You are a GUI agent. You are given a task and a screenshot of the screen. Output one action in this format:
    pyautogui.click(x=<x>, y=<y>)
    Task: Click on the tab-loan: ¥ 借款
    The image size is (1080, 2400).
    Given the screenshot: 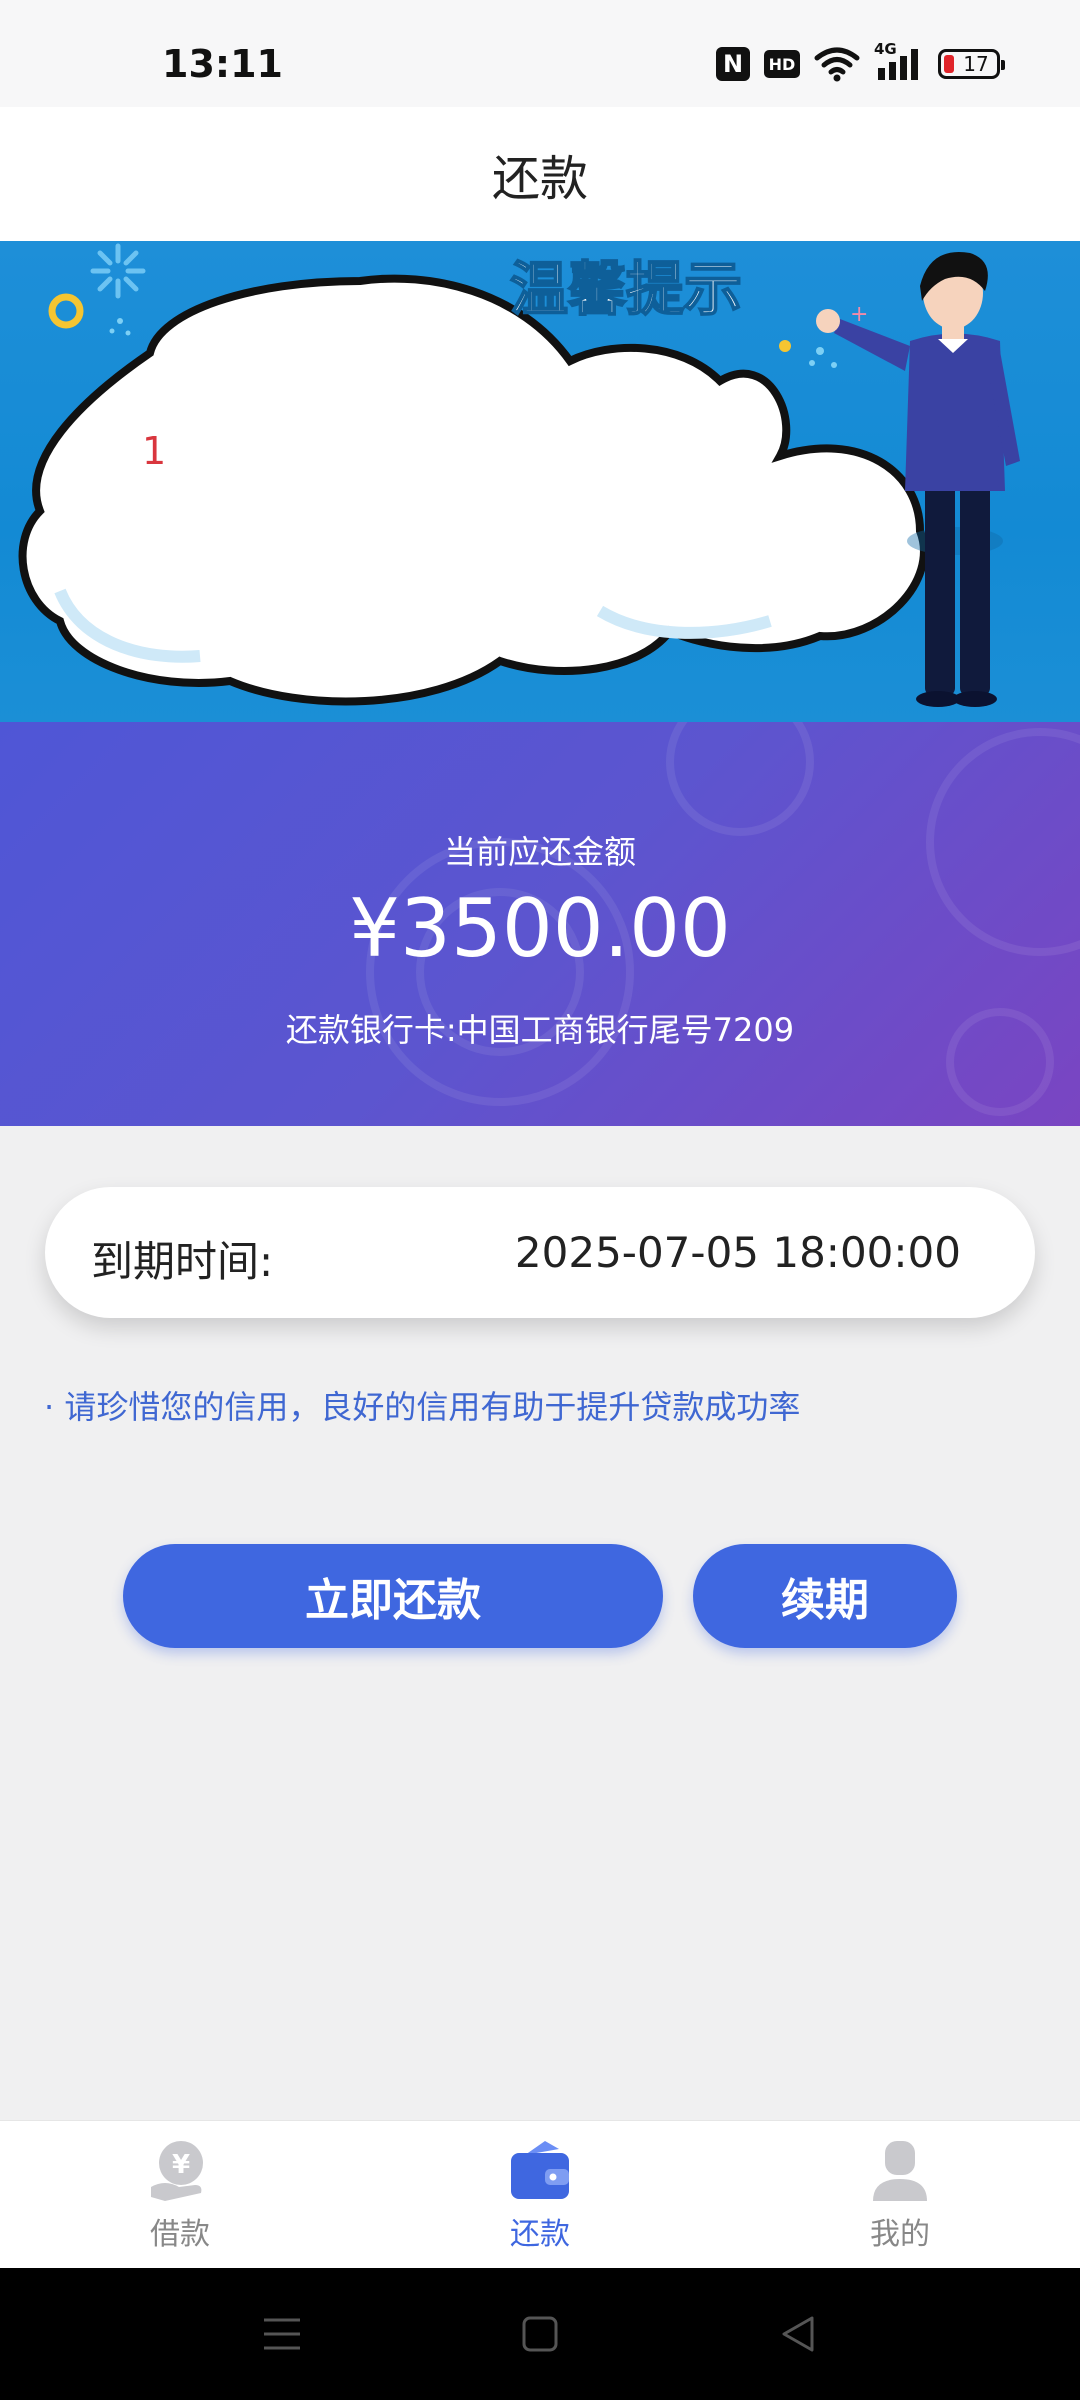 What is the action you would take?
    pyautogui.click(x=180, y=2195)
    